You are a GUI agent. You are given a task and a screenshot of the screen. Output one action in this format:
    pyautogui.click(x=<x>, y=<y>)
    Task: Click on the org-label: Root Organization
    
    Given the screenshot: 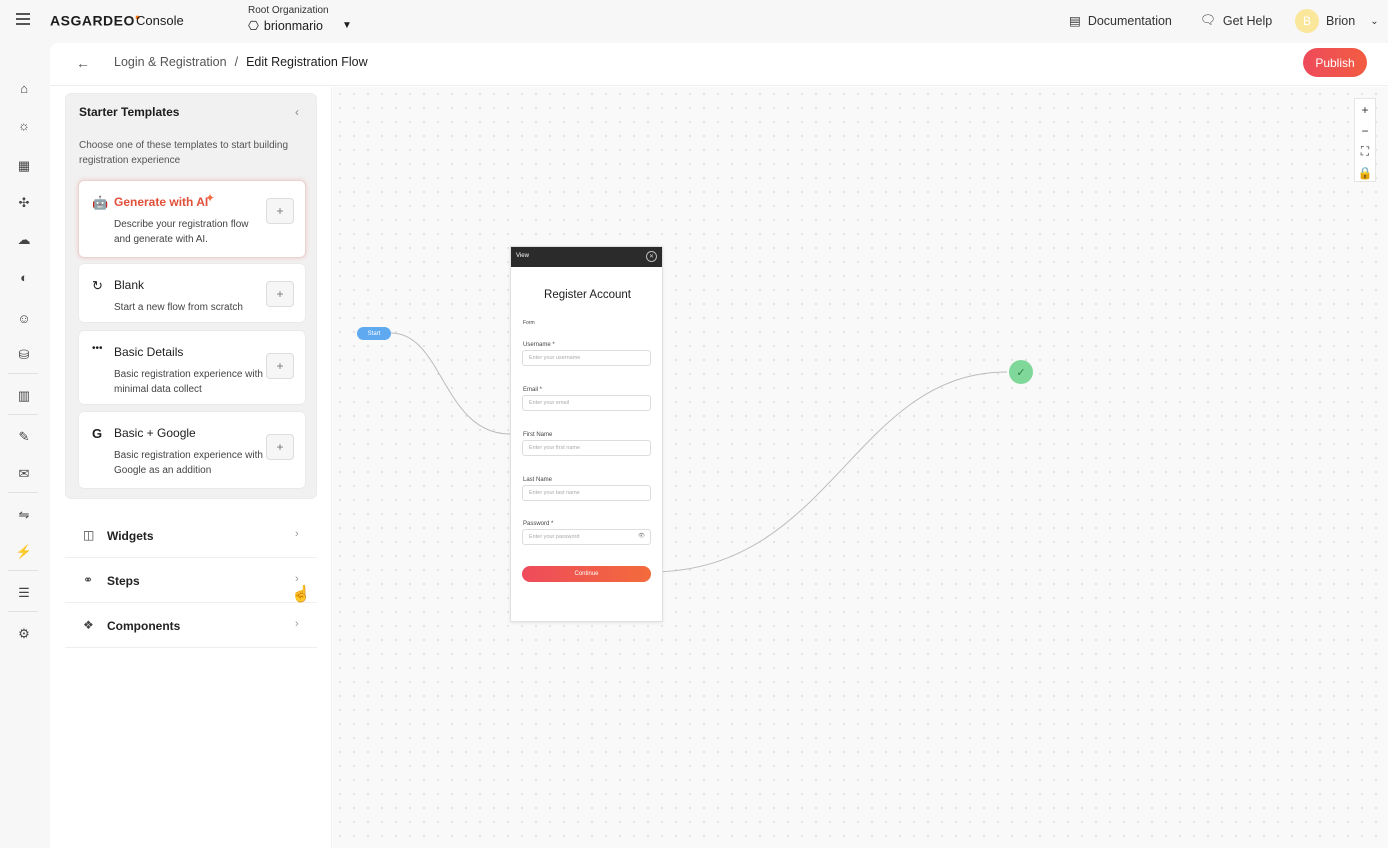 What is the action you would take?
    pyautogui.click(x=288, y=10)
    